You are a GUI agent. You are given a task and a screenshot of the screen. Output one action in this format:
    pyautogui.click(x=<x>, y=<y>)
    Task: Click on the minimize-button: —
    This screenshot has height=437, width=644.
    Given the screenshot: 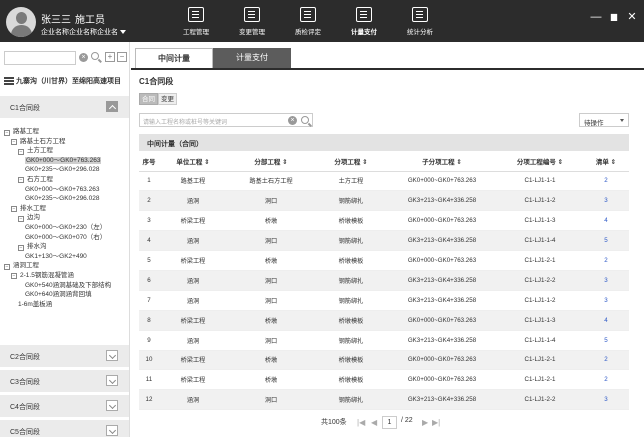 What is the action you would take?
    pyautogui.click(x=596, y=17)
    